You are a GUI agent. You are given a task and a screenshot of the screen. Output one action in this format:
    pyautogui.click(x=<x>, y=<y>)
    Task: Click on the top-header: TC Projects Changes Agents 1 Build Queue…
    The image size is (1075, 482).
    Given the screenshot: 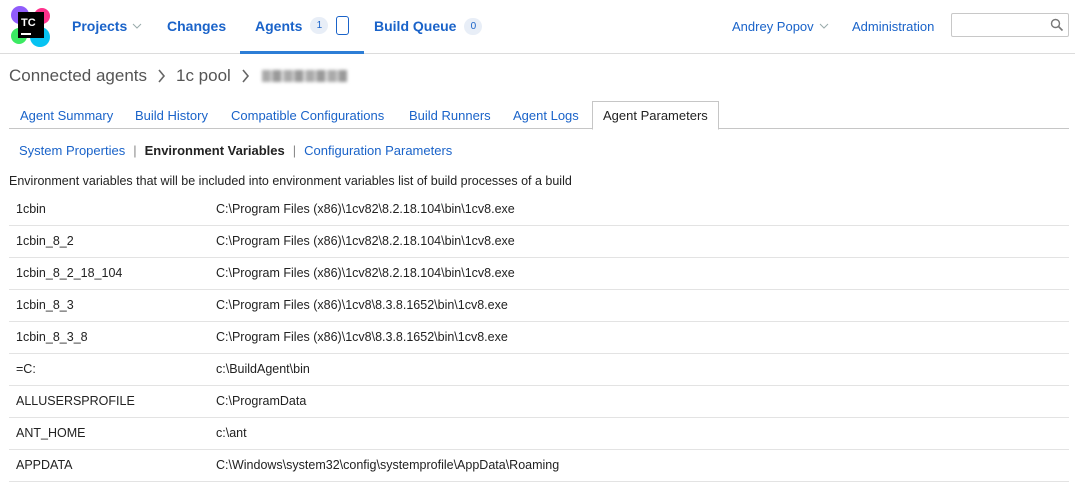 What is the action you would take?
    pyautogui.click(x=537, y=27)
    